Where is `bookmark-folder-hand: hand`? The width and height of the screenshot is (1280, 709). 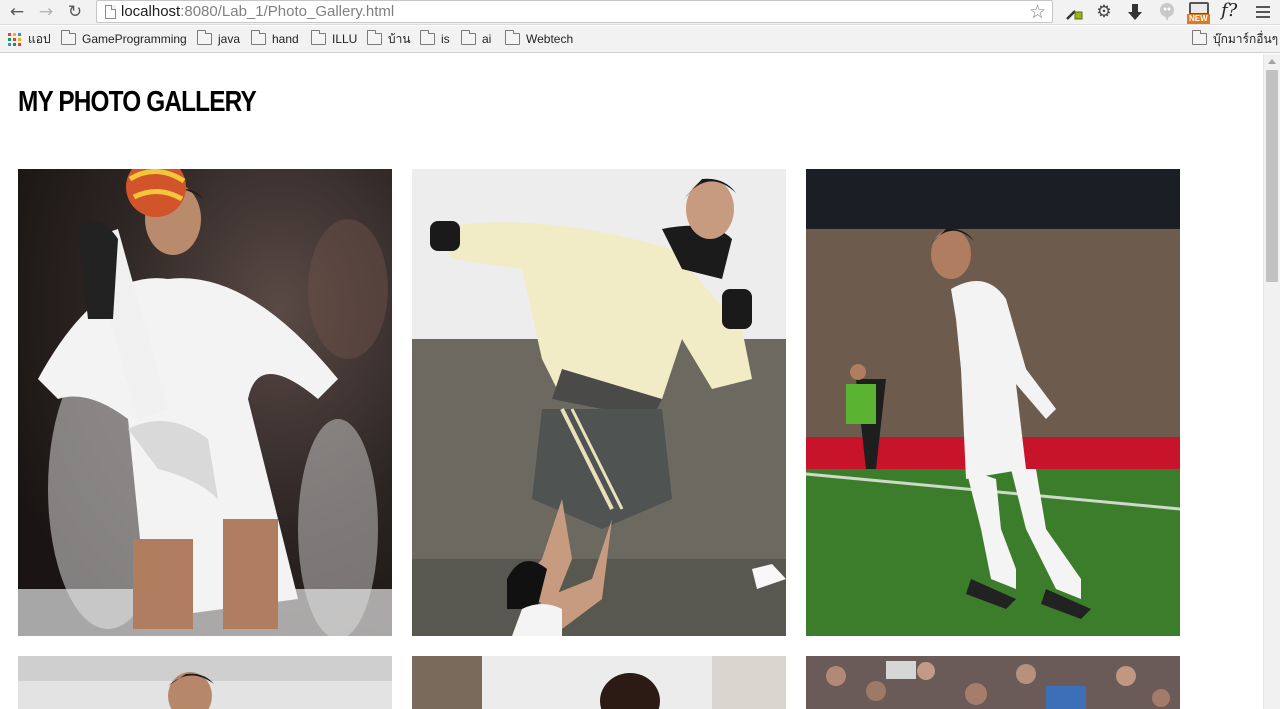 bookmark-folder-hand: hand is located at coordinates (275, 39).